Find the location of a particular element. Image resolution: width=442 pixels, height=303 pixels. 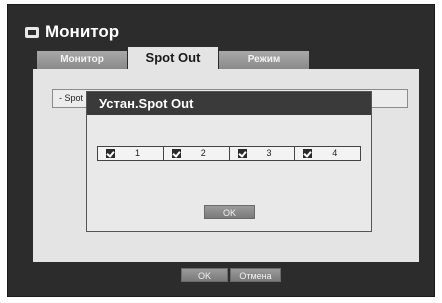

checkbox-label: 2 is located at coordinates (203, 153).